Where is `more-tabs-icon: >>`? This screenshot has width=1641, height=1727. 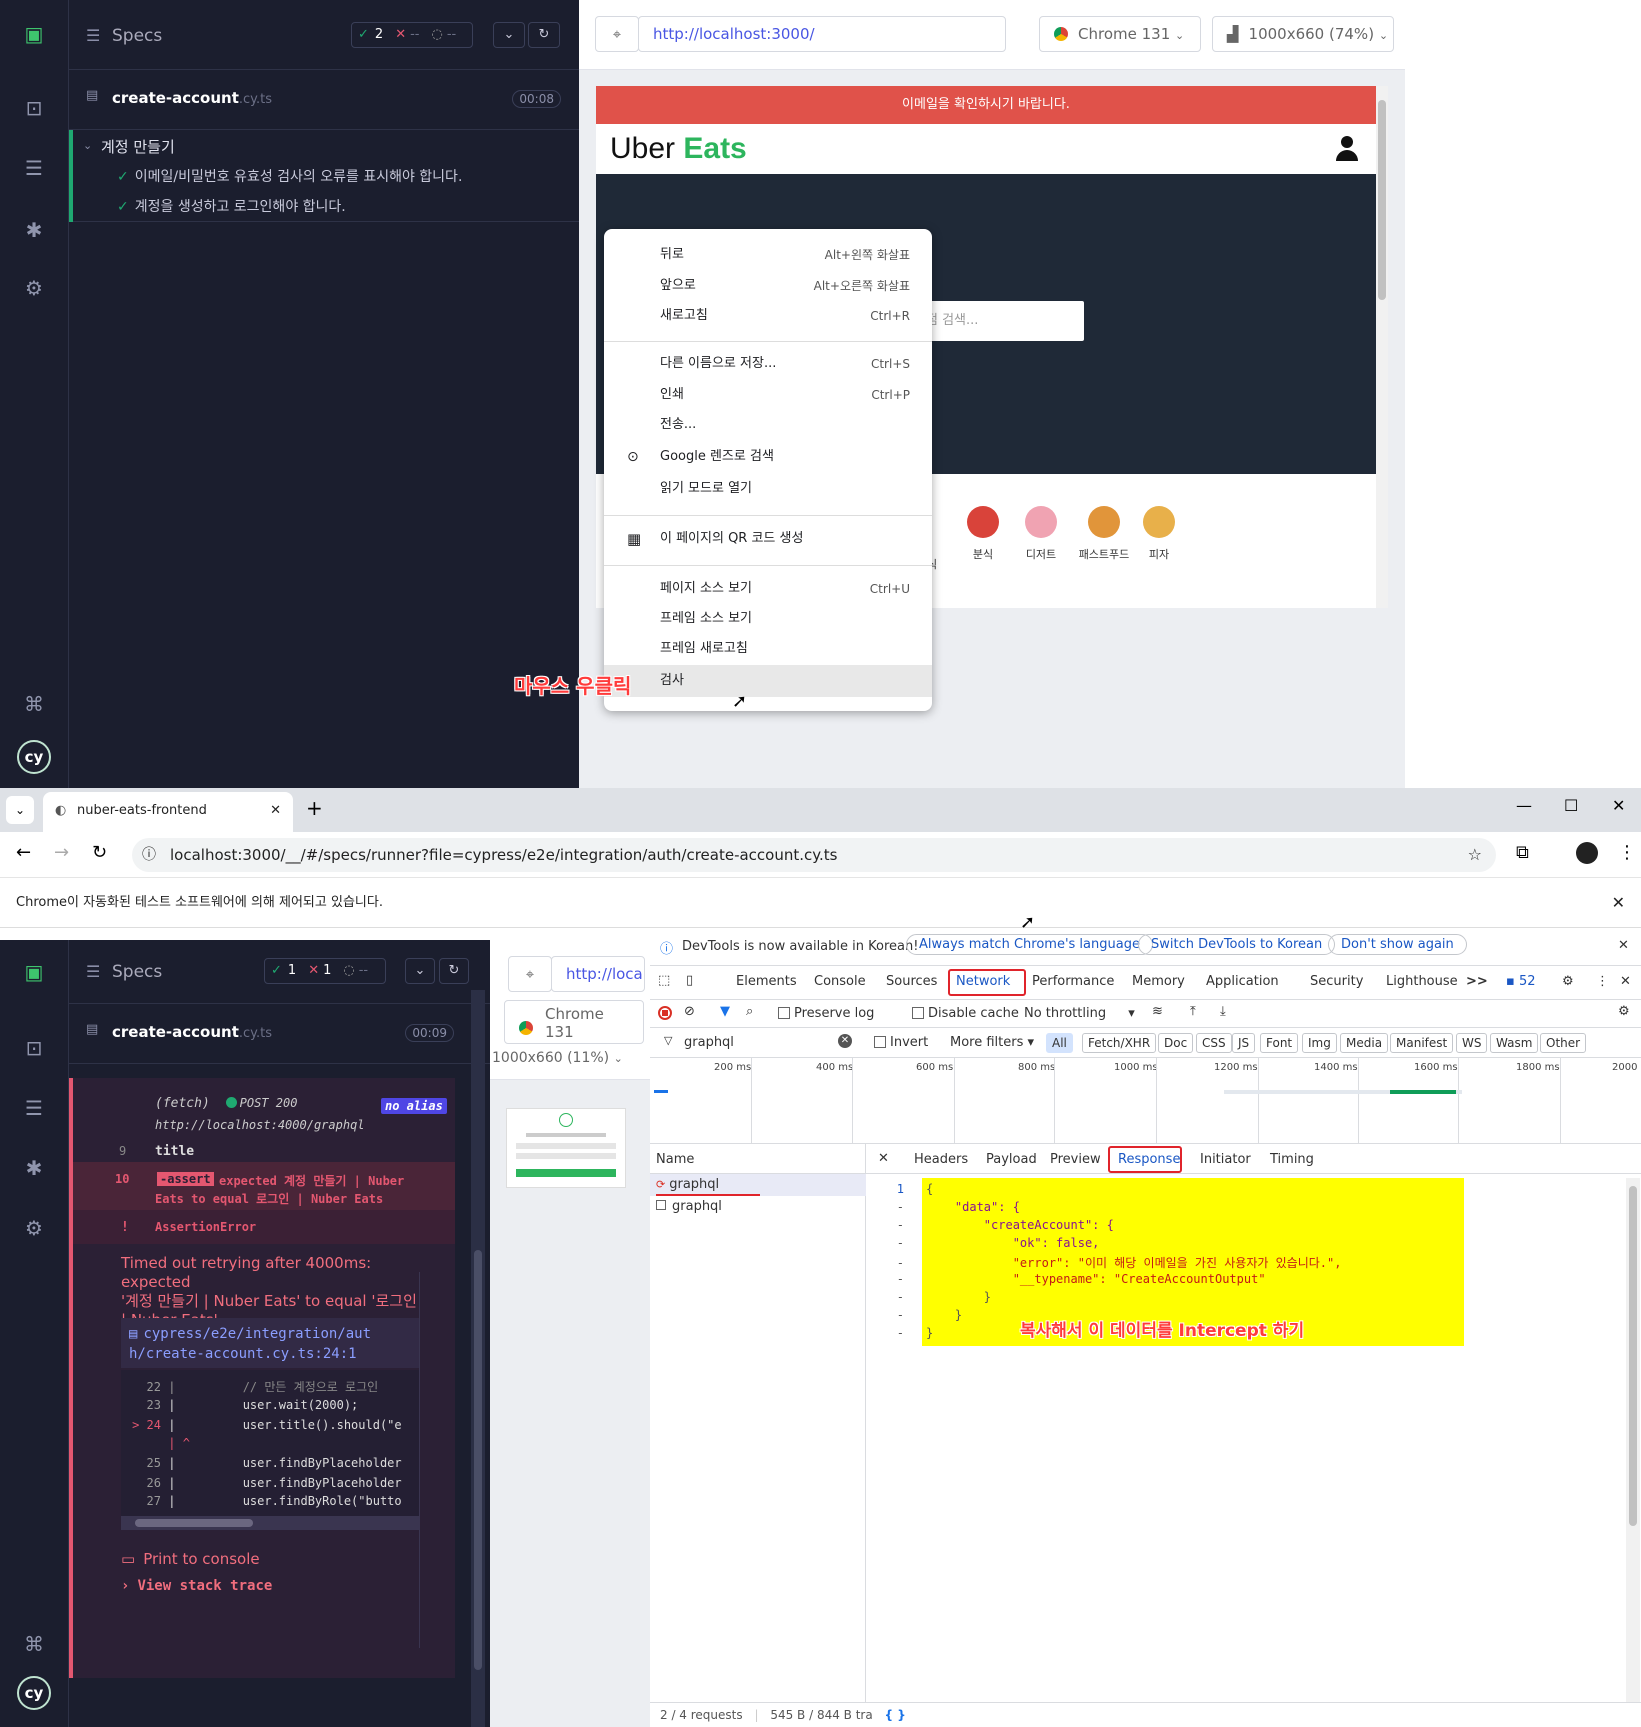 more-tabs-icon: >> is located at coordinates (1477, 981).